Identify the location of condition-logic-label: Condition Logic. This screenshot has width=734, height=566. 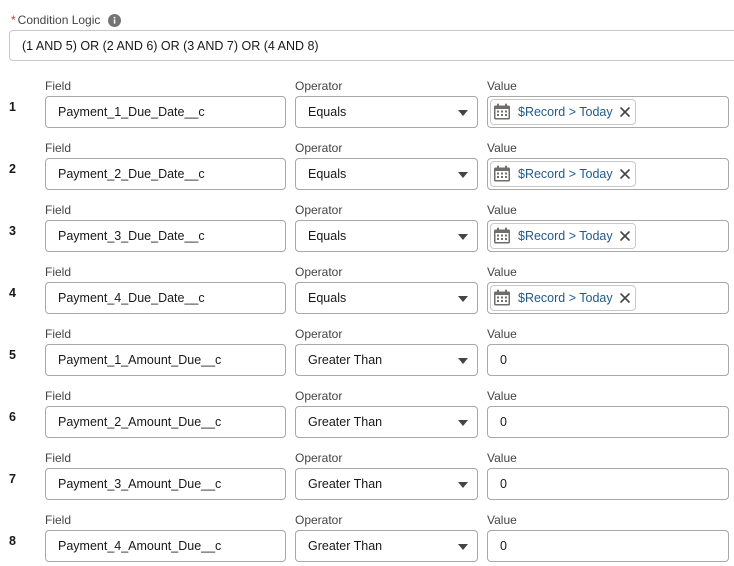
(59, 20).